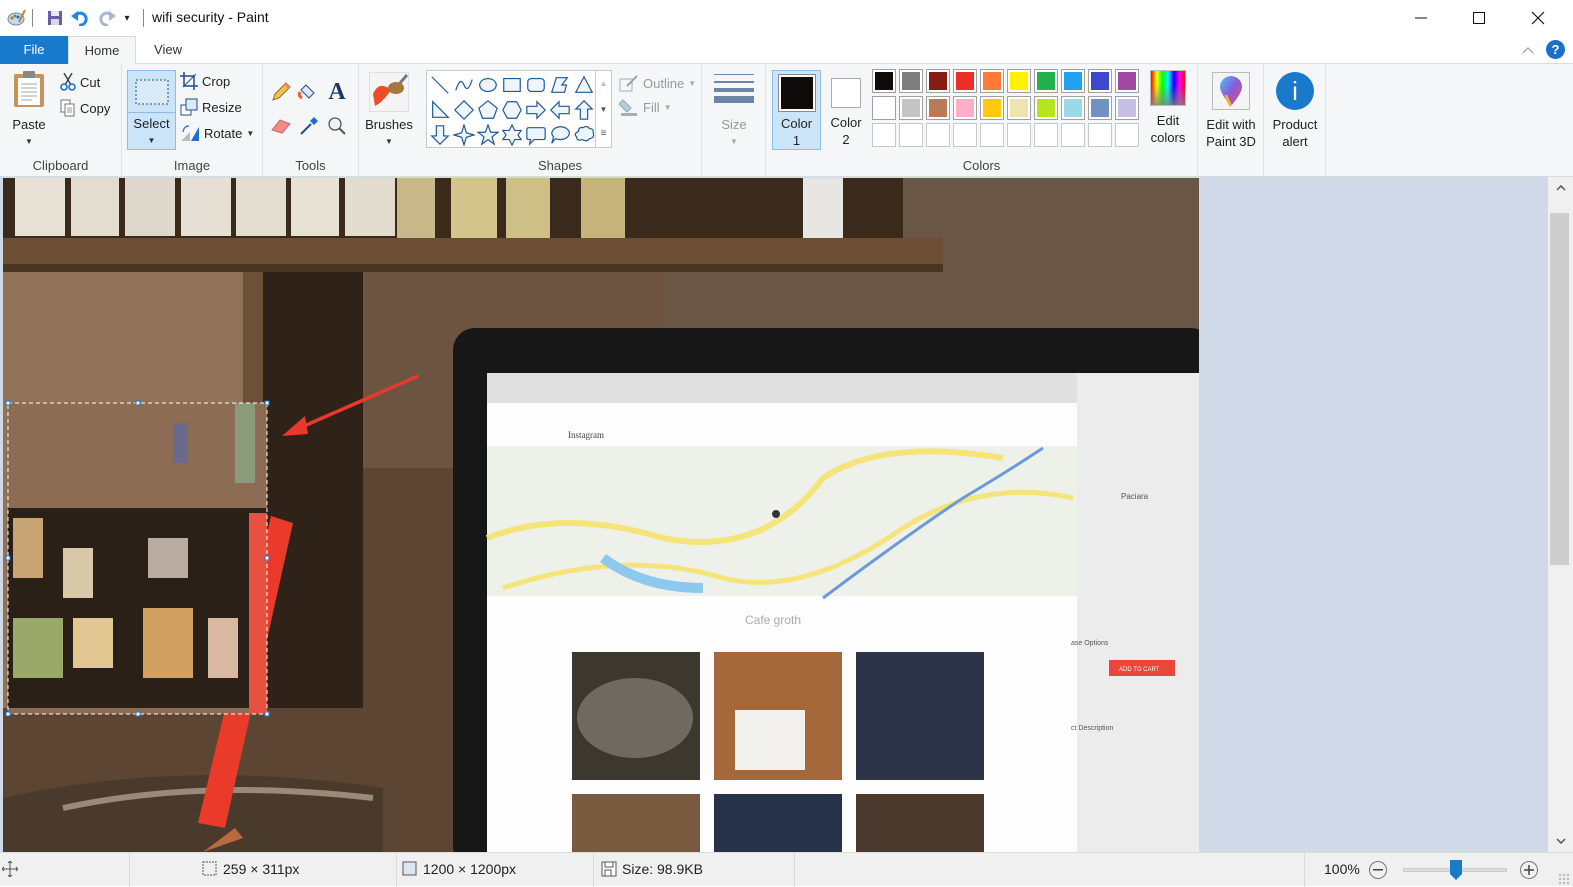 This screenshot has width=1573, height=887. What do you see at coordinates (107, 18) in the screenshot?
I see `redo-icon` at bounding box center [107, 18].